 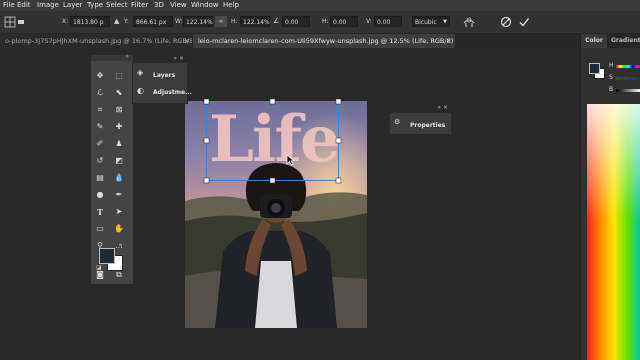 I want to click on gradient-tool-icon: ▤, so click(x=100, y=178).